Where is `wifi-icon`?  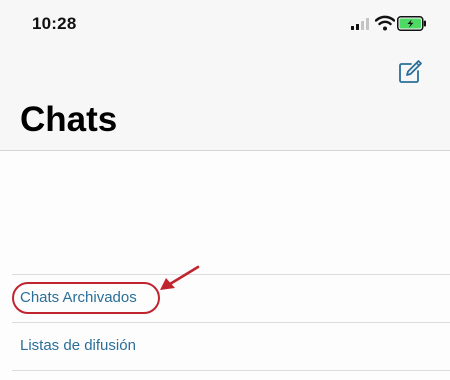
wifi-icon is located at coordinates (385, 23).